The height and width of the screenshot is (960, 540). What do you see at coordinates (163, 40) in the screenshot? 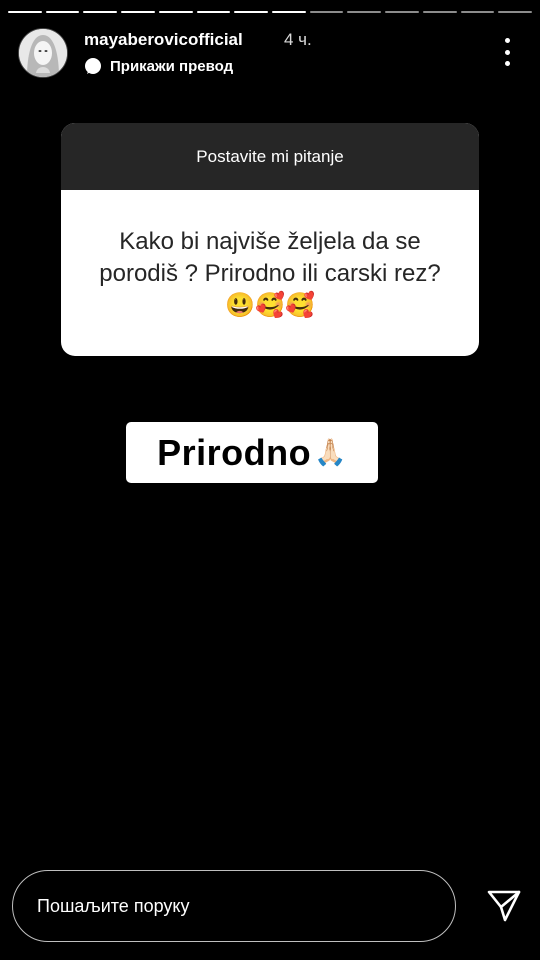
I see `username: mayaberovicofficial` at bounding box center [163, 40].